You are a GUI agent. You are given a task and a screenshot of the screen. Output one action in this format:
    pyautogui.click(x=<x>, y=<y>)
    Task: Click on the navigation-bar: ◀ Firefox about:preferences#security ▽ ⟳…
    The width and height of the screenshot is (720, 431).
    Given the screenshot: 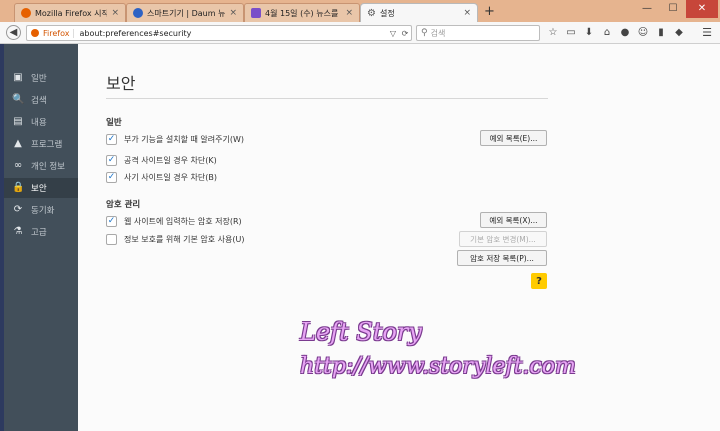 What is the action you would take?
    pyautogui.click(x=360, y=33)
    